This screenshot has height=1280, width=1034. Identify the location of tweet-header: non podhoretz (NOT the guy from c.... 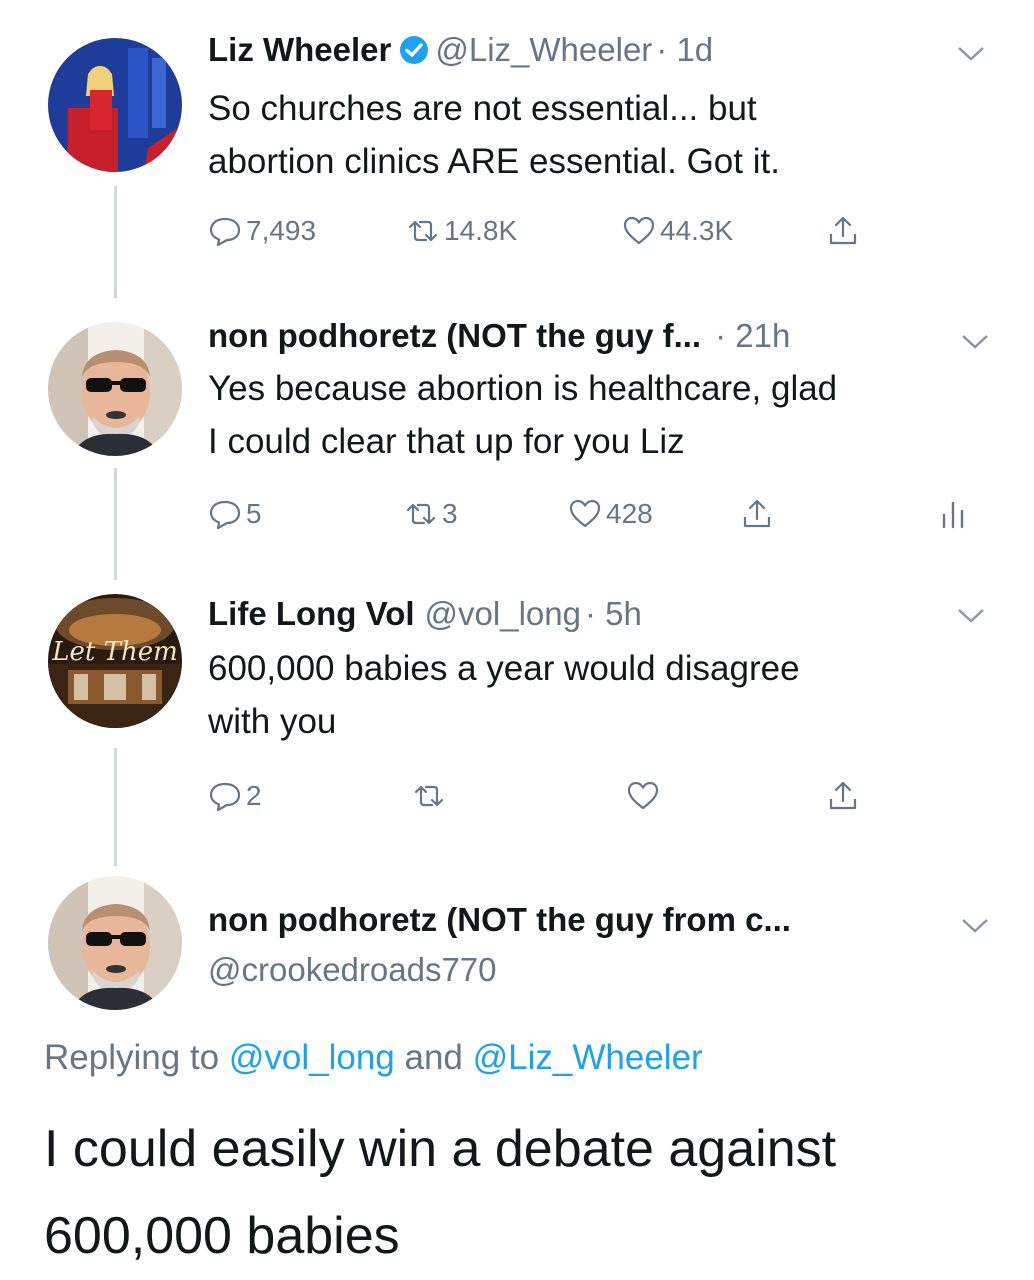
(499, 920).